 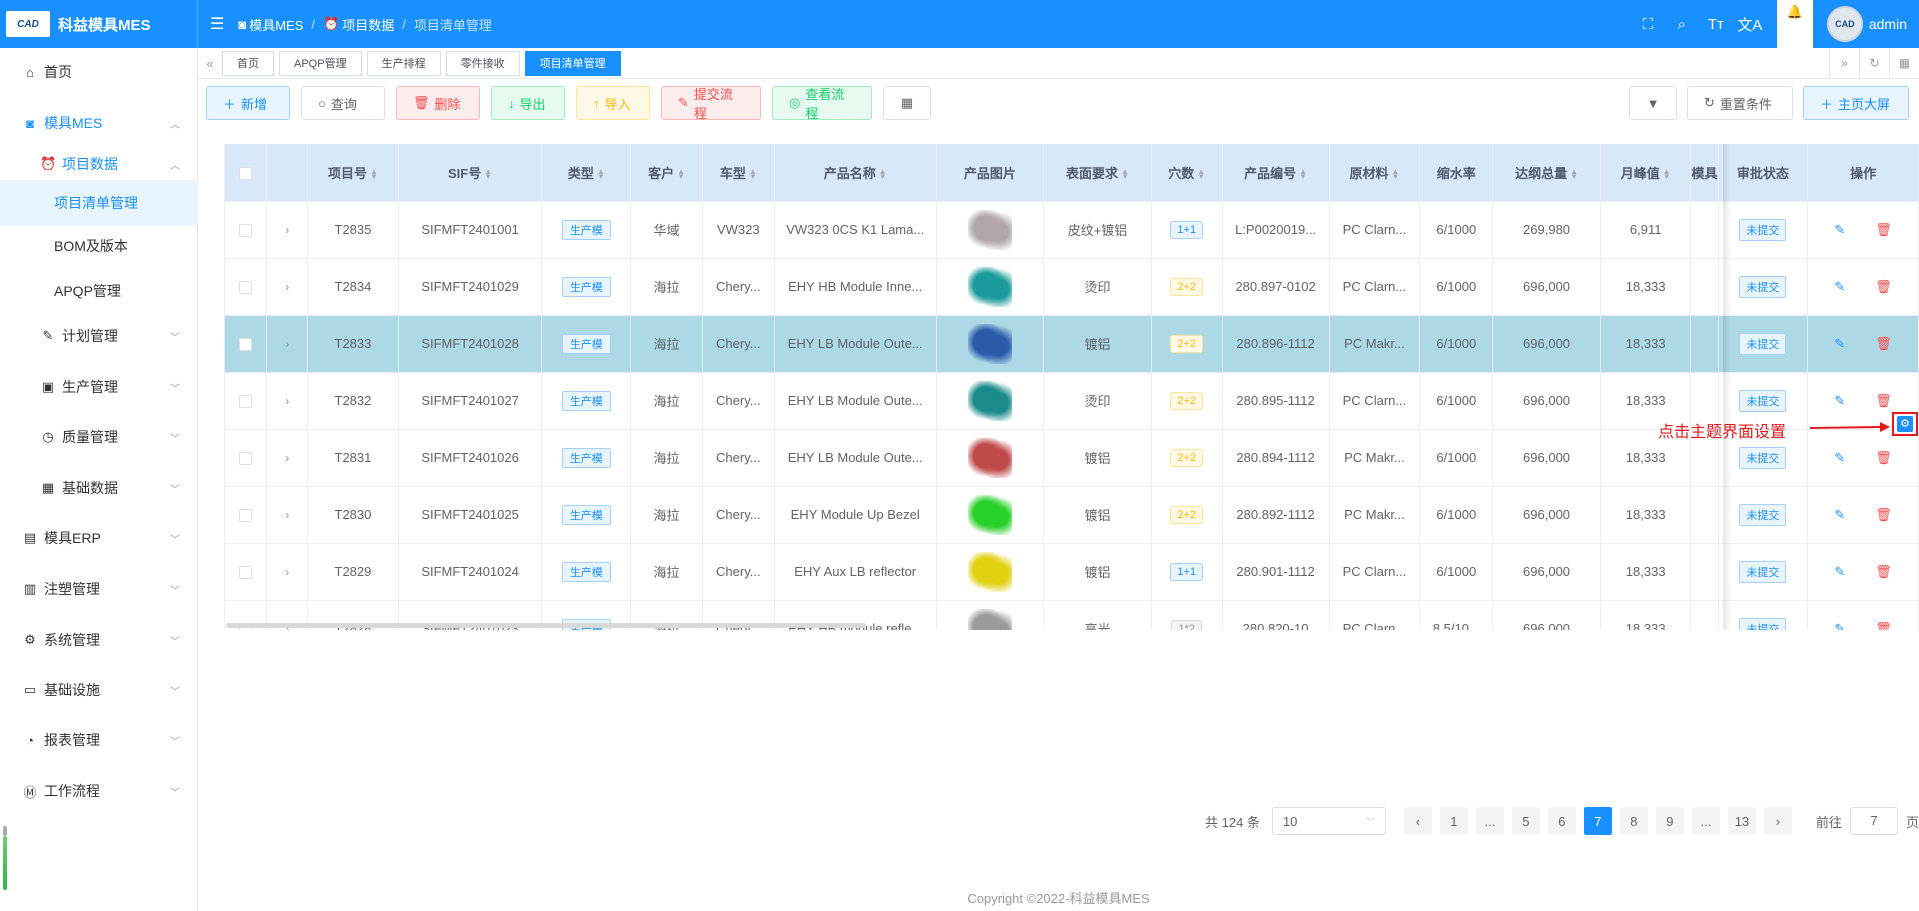 I want to click on col-header-material: 原材料 ▲ ▼, so click(x=1375, y=173).